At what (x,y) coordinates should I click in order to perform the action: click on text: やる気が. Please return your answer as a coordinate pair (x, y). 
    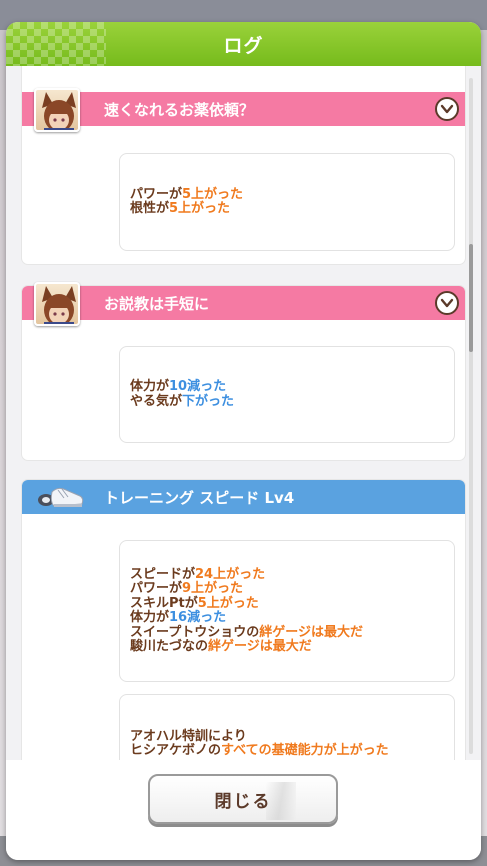
    Looking at the image, I should click on (156, 401).